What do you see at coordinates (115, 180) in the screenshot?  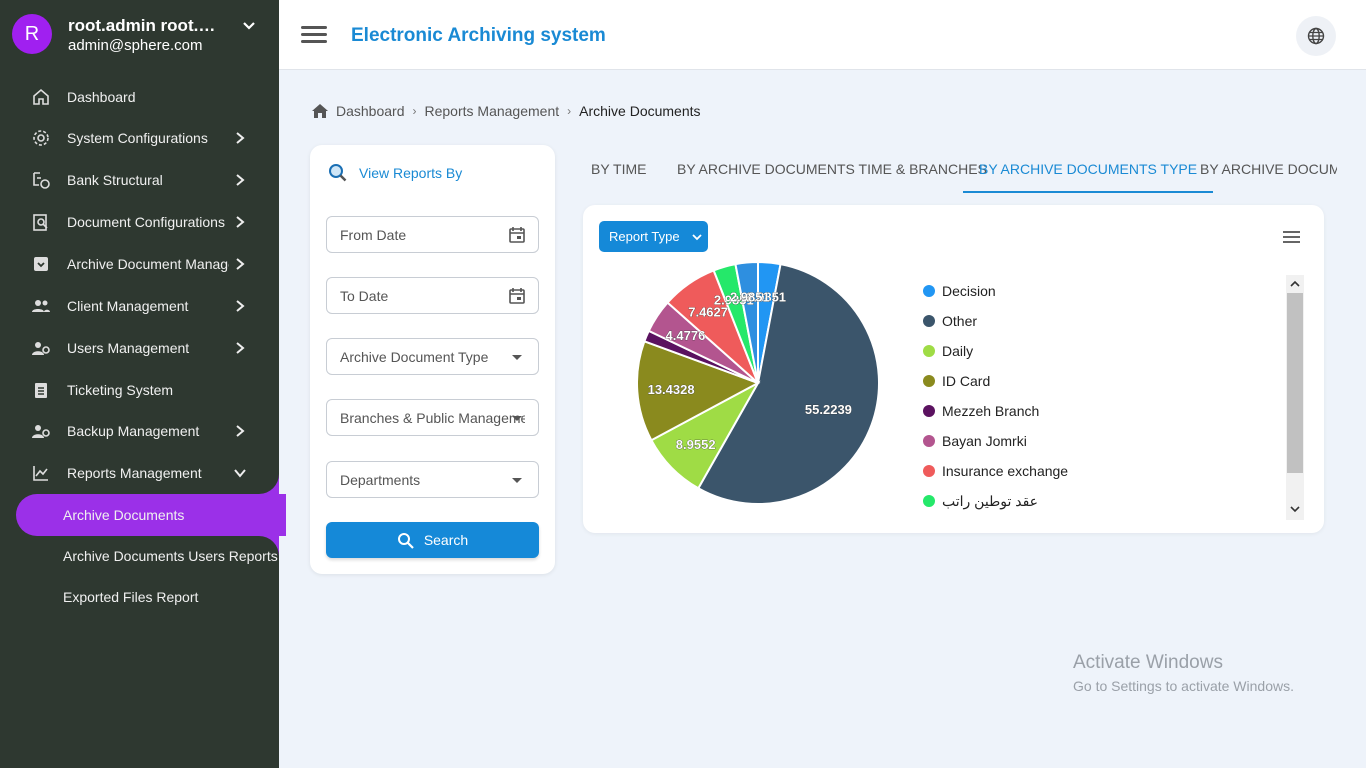 I see `sidebar-item-label: Bank Structural` at bounding box center [115, 180].